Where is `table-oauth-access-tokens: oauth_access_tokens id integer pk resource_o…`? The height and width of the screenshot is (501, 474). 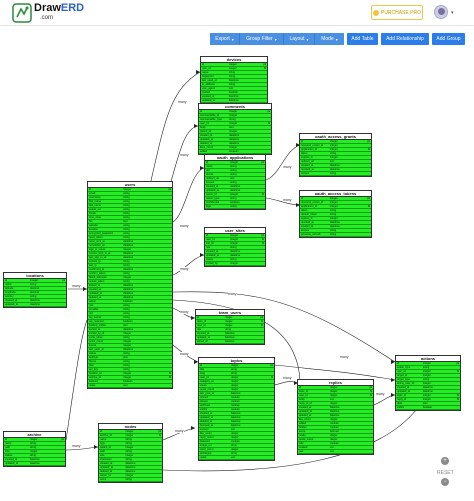 table-oauth-access-tokens: oauth_access_tokens id integer pk resource_o… is located at coordinates (335, 214).